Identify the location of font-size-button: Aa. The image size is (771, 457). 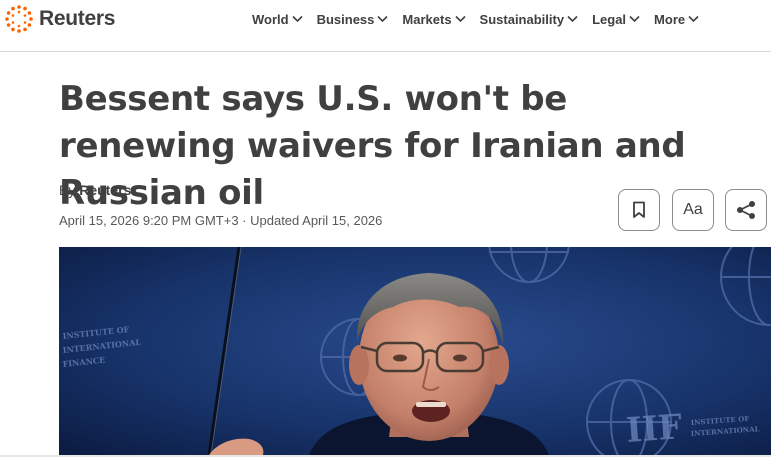
(693, 210).